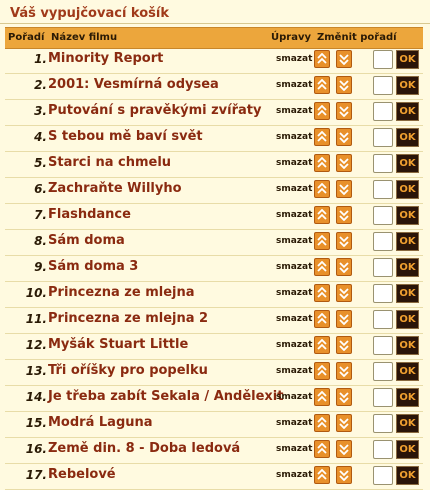  I want to click on film-title: Putování s pravěkými zvířaty, so click(155, 110).